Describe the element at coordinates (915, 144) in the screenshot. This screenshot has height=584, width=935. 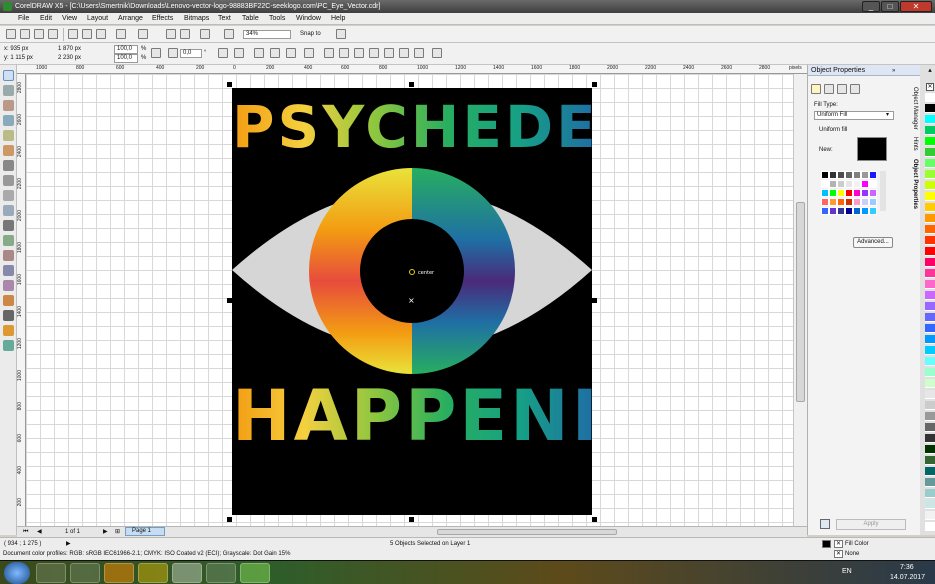
I see `side-tab-hints: Hints` at that location.